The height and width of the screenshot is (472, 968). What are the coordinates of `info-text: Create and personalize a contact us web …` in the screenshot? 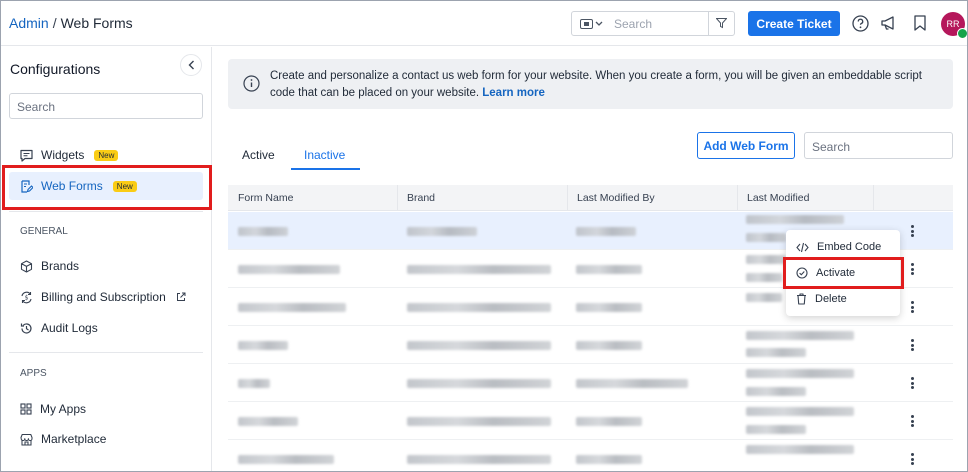 It's located at (600, 85).